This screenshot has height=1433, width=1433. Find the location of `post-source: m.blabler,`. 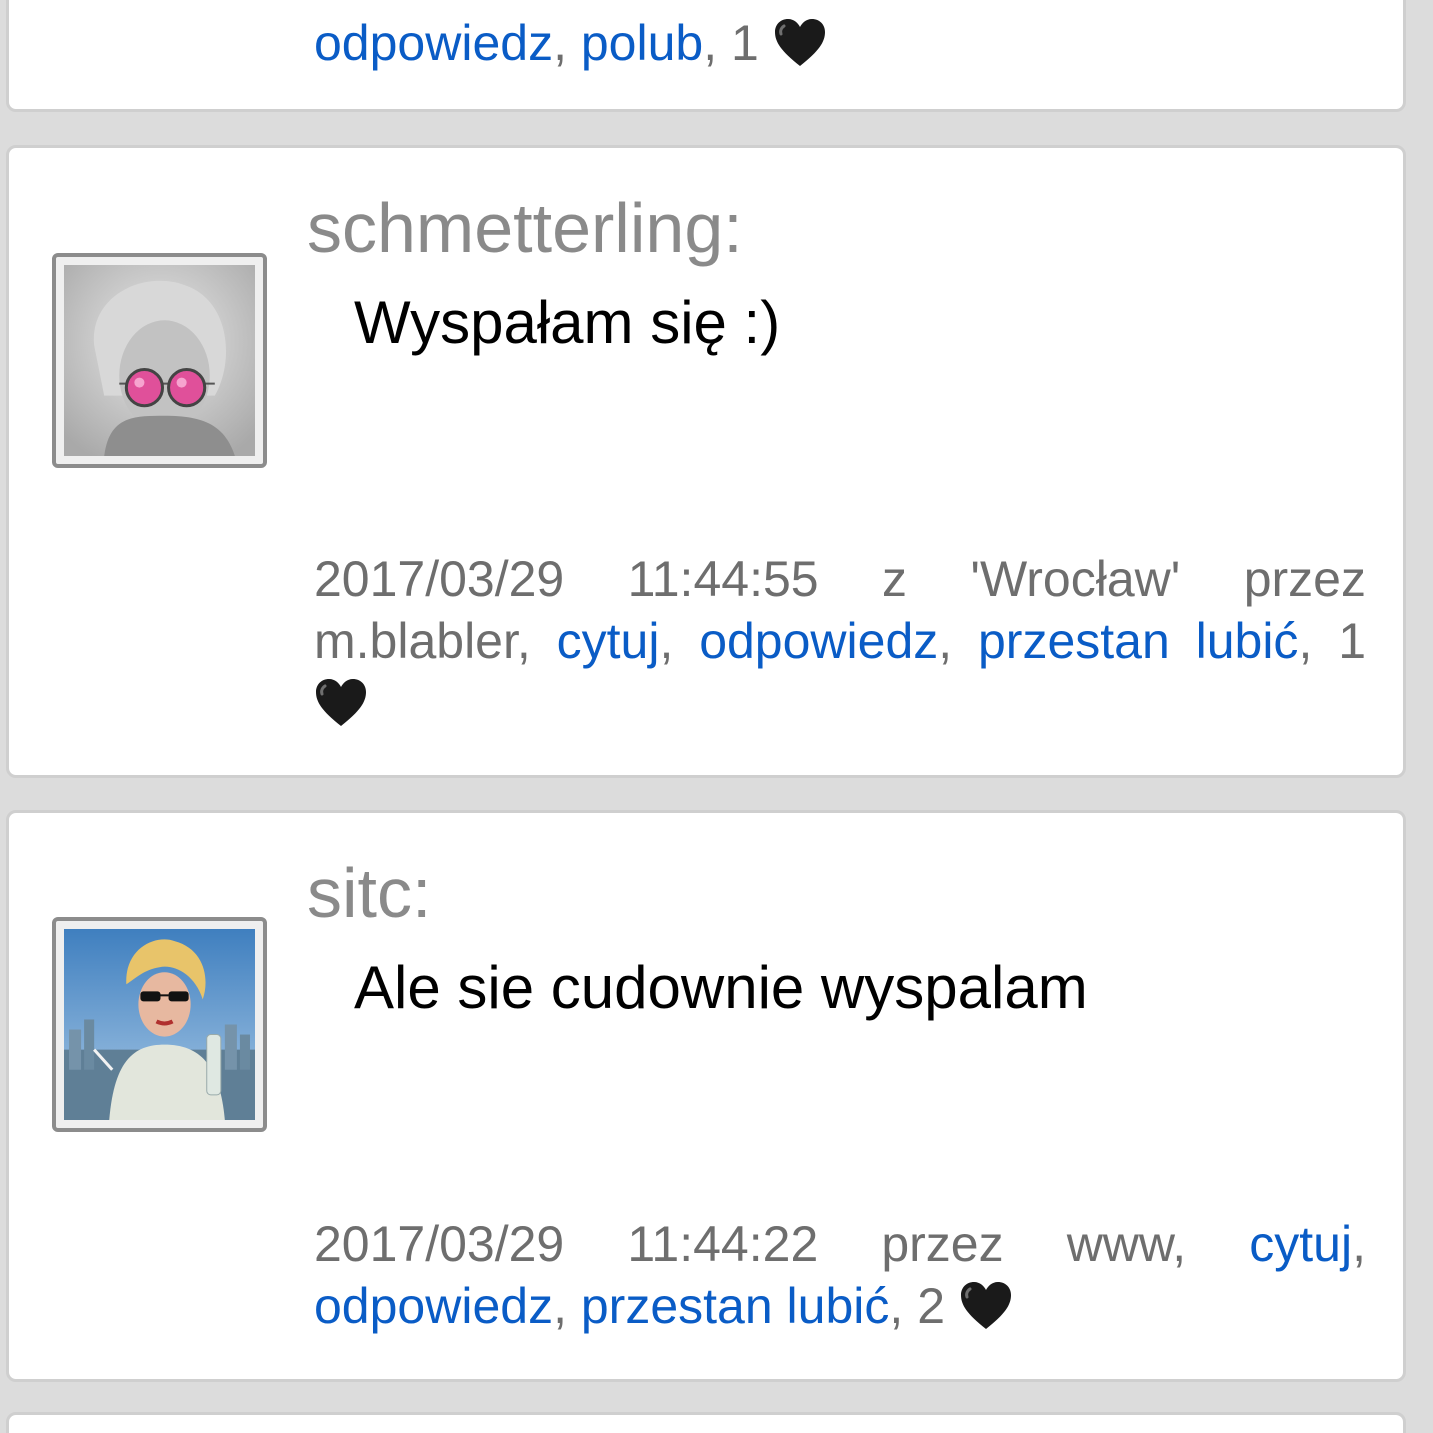

post-source: m.blabler, is located at coordinates (422, 641).